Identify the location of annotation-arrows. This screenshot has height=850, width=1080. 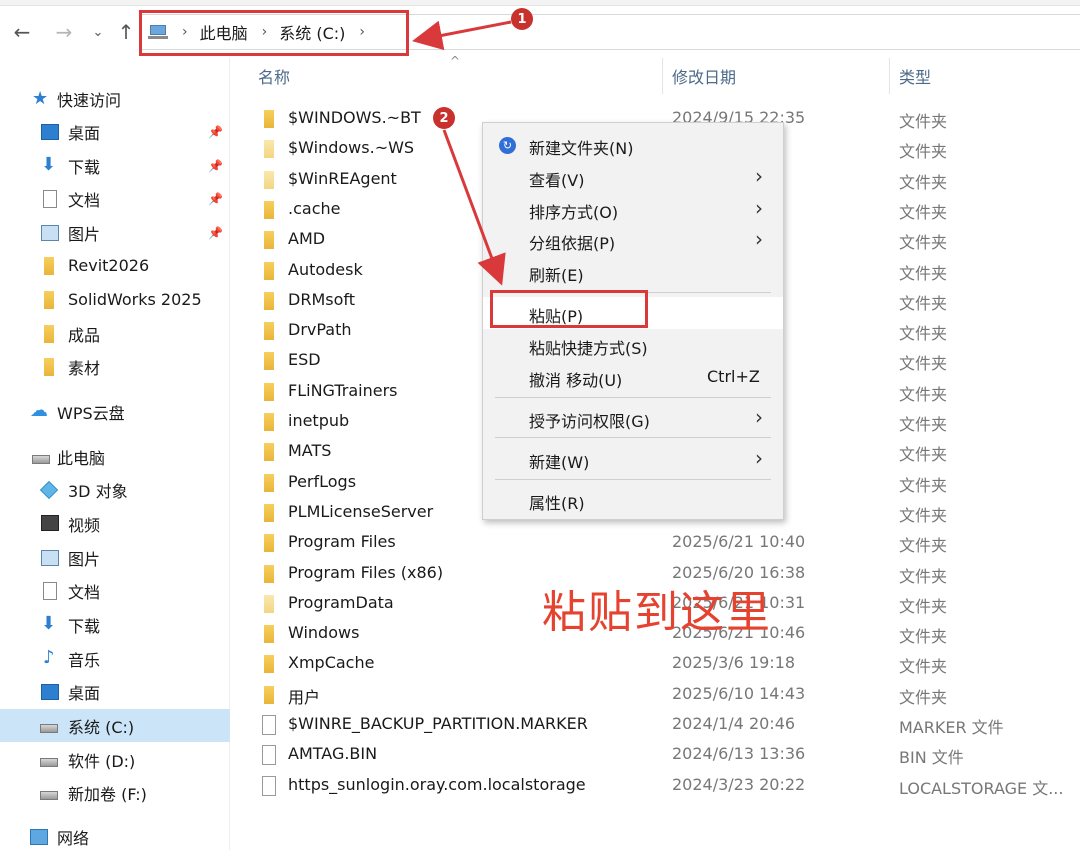
(462, 153).